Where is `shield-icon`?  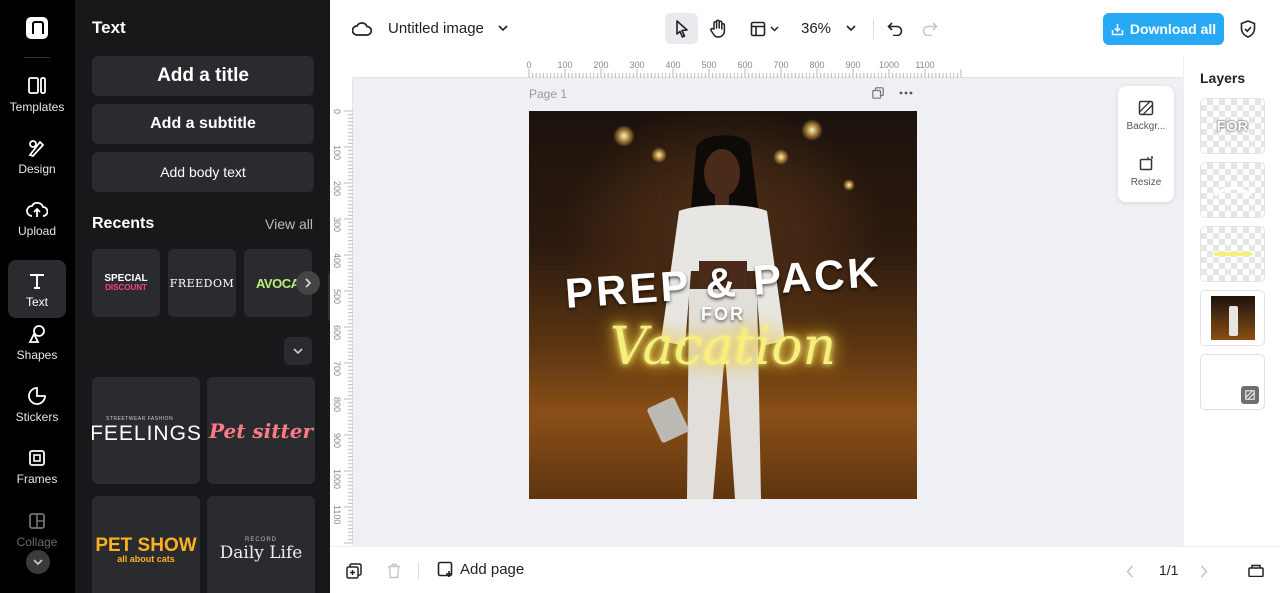
shield-icon is located at coordinates (1248, 29).